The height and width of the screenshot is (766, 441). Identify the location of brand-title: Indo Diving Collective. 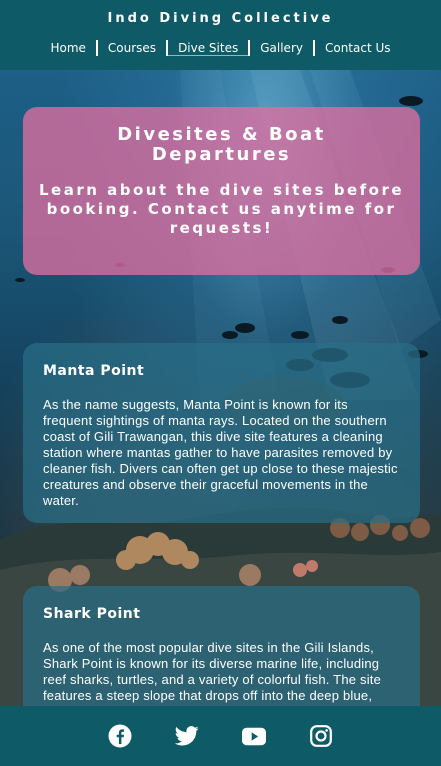
(220, 18).